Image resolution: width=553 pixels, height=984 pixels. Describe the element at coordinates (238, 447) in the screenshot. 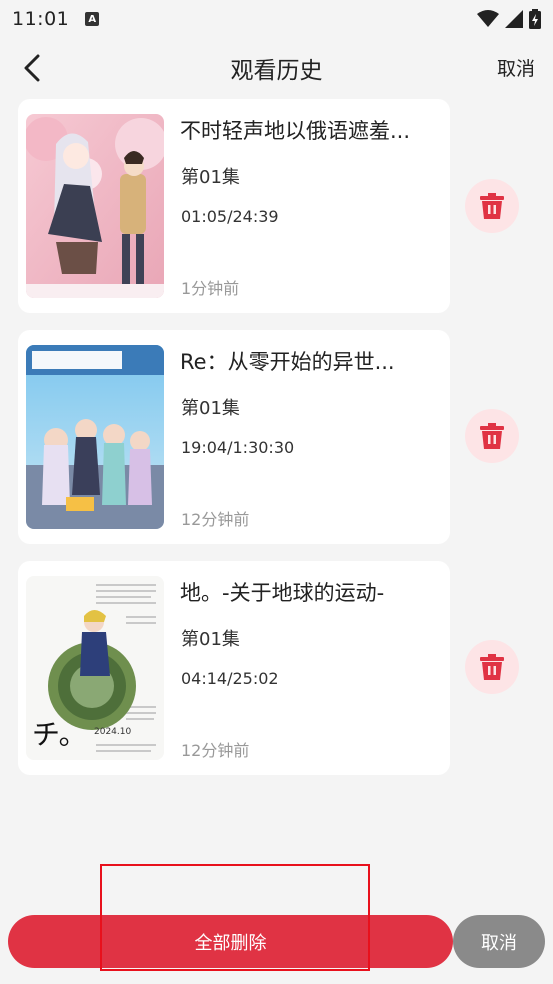

I see `item-progress: 19:04/1:30:30` at that location.